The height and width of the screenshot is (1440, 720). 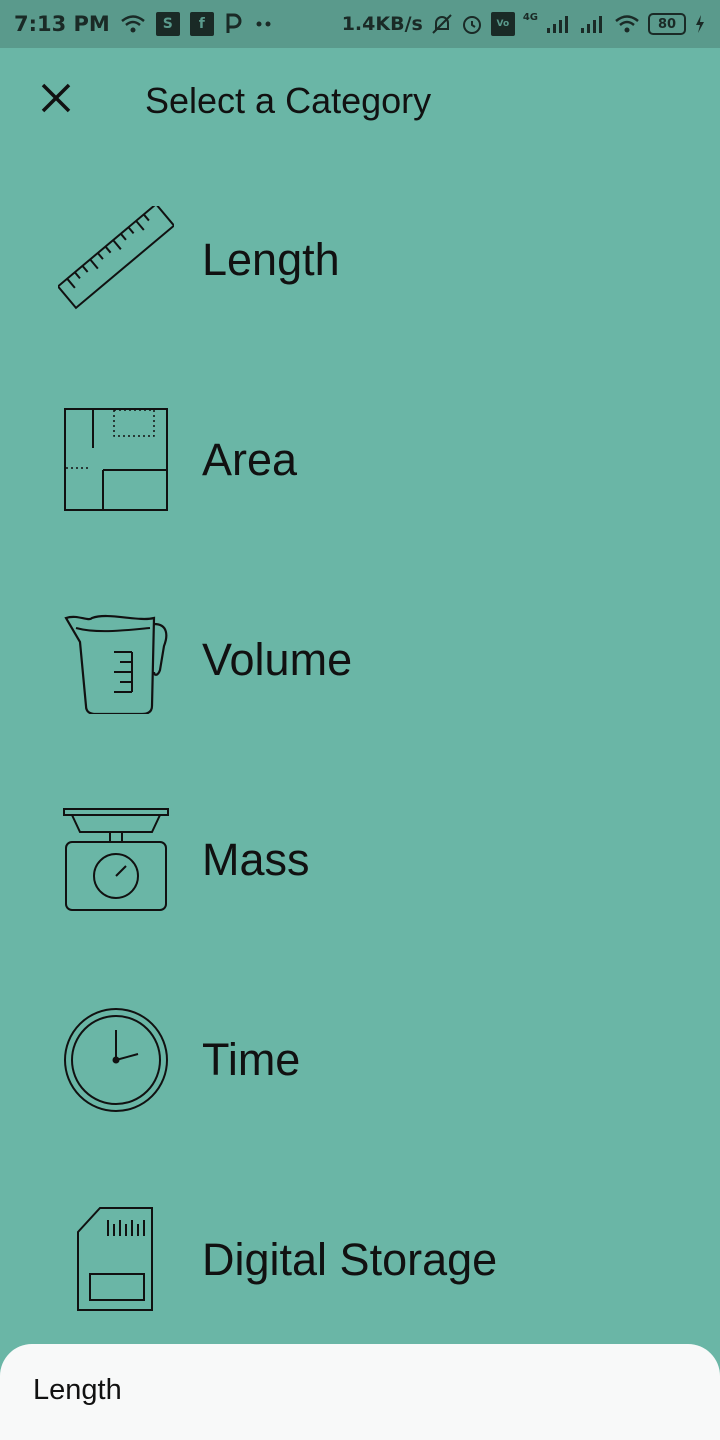 I want to click on more-dots-icon, so click(x=264, y=24).